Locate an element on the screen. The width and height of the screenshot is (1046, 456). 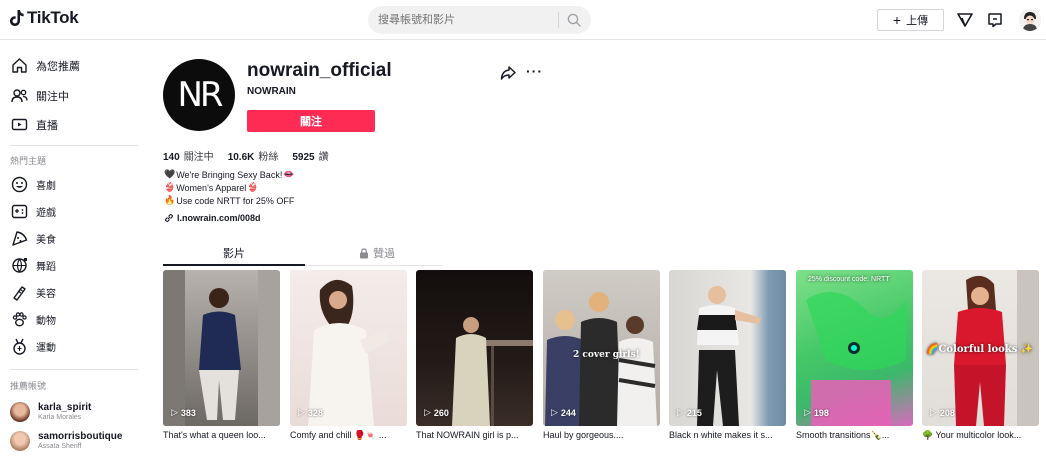
bio-link: l.nowrain.com/008d is located at coordinates (212, 218).